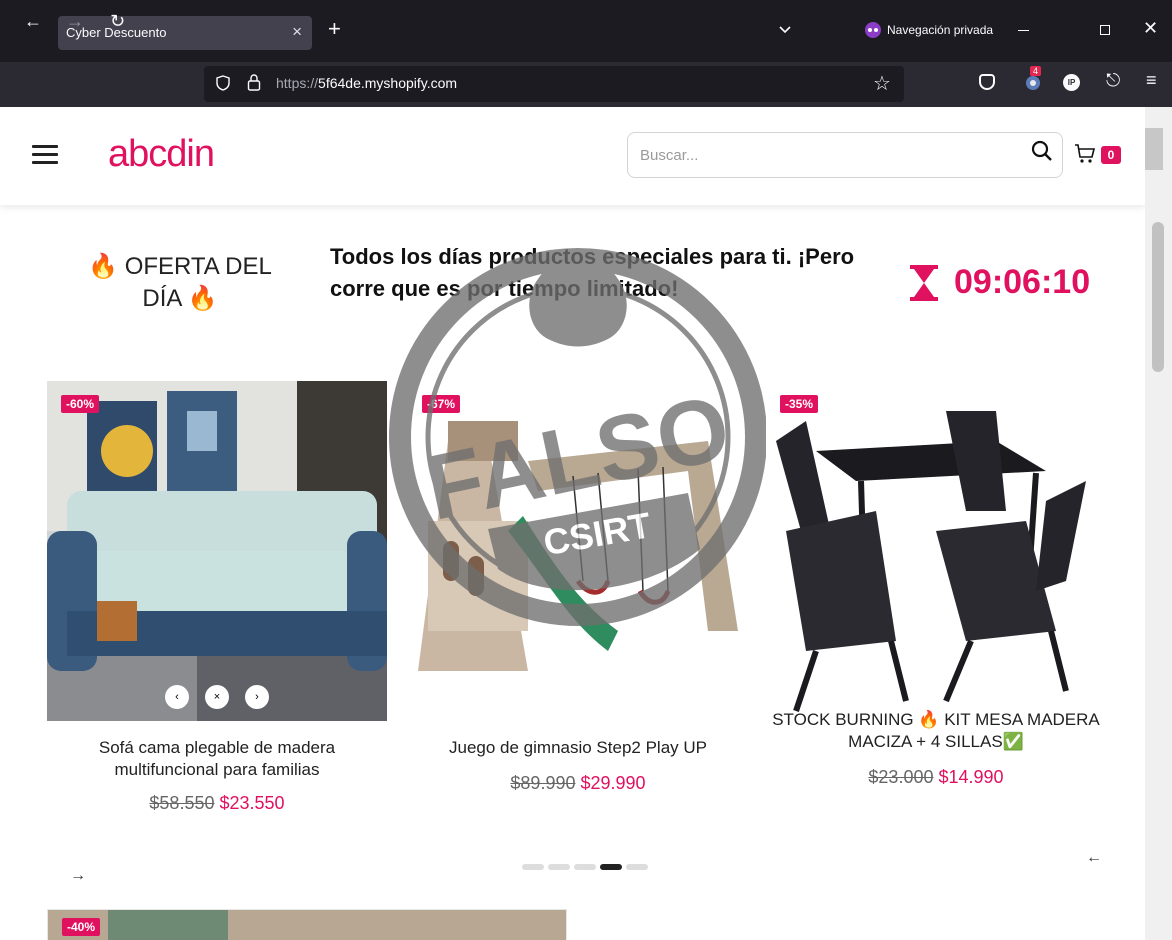 The height and width of the screenshot is (940, 1172). Describe the element at coordinates (45, 155) in the screenshot. I see `hamburger-menu-icon` at that location.